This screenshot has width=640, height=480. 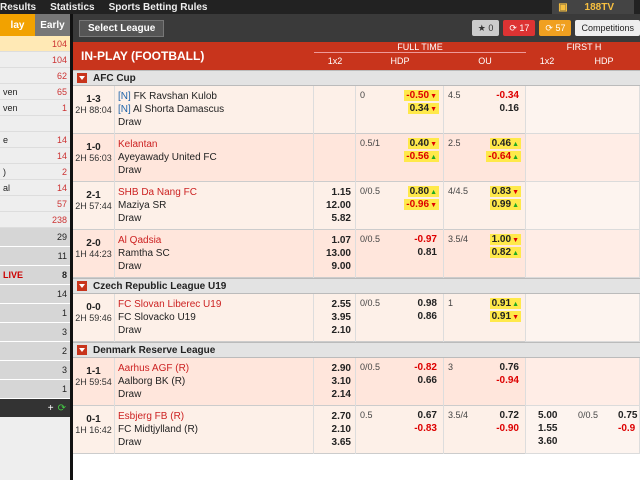 What do you see at coordinates (505, 143) in the screenshot?
I see `ou-odds: 0.46` at bounding box center [505, 143].